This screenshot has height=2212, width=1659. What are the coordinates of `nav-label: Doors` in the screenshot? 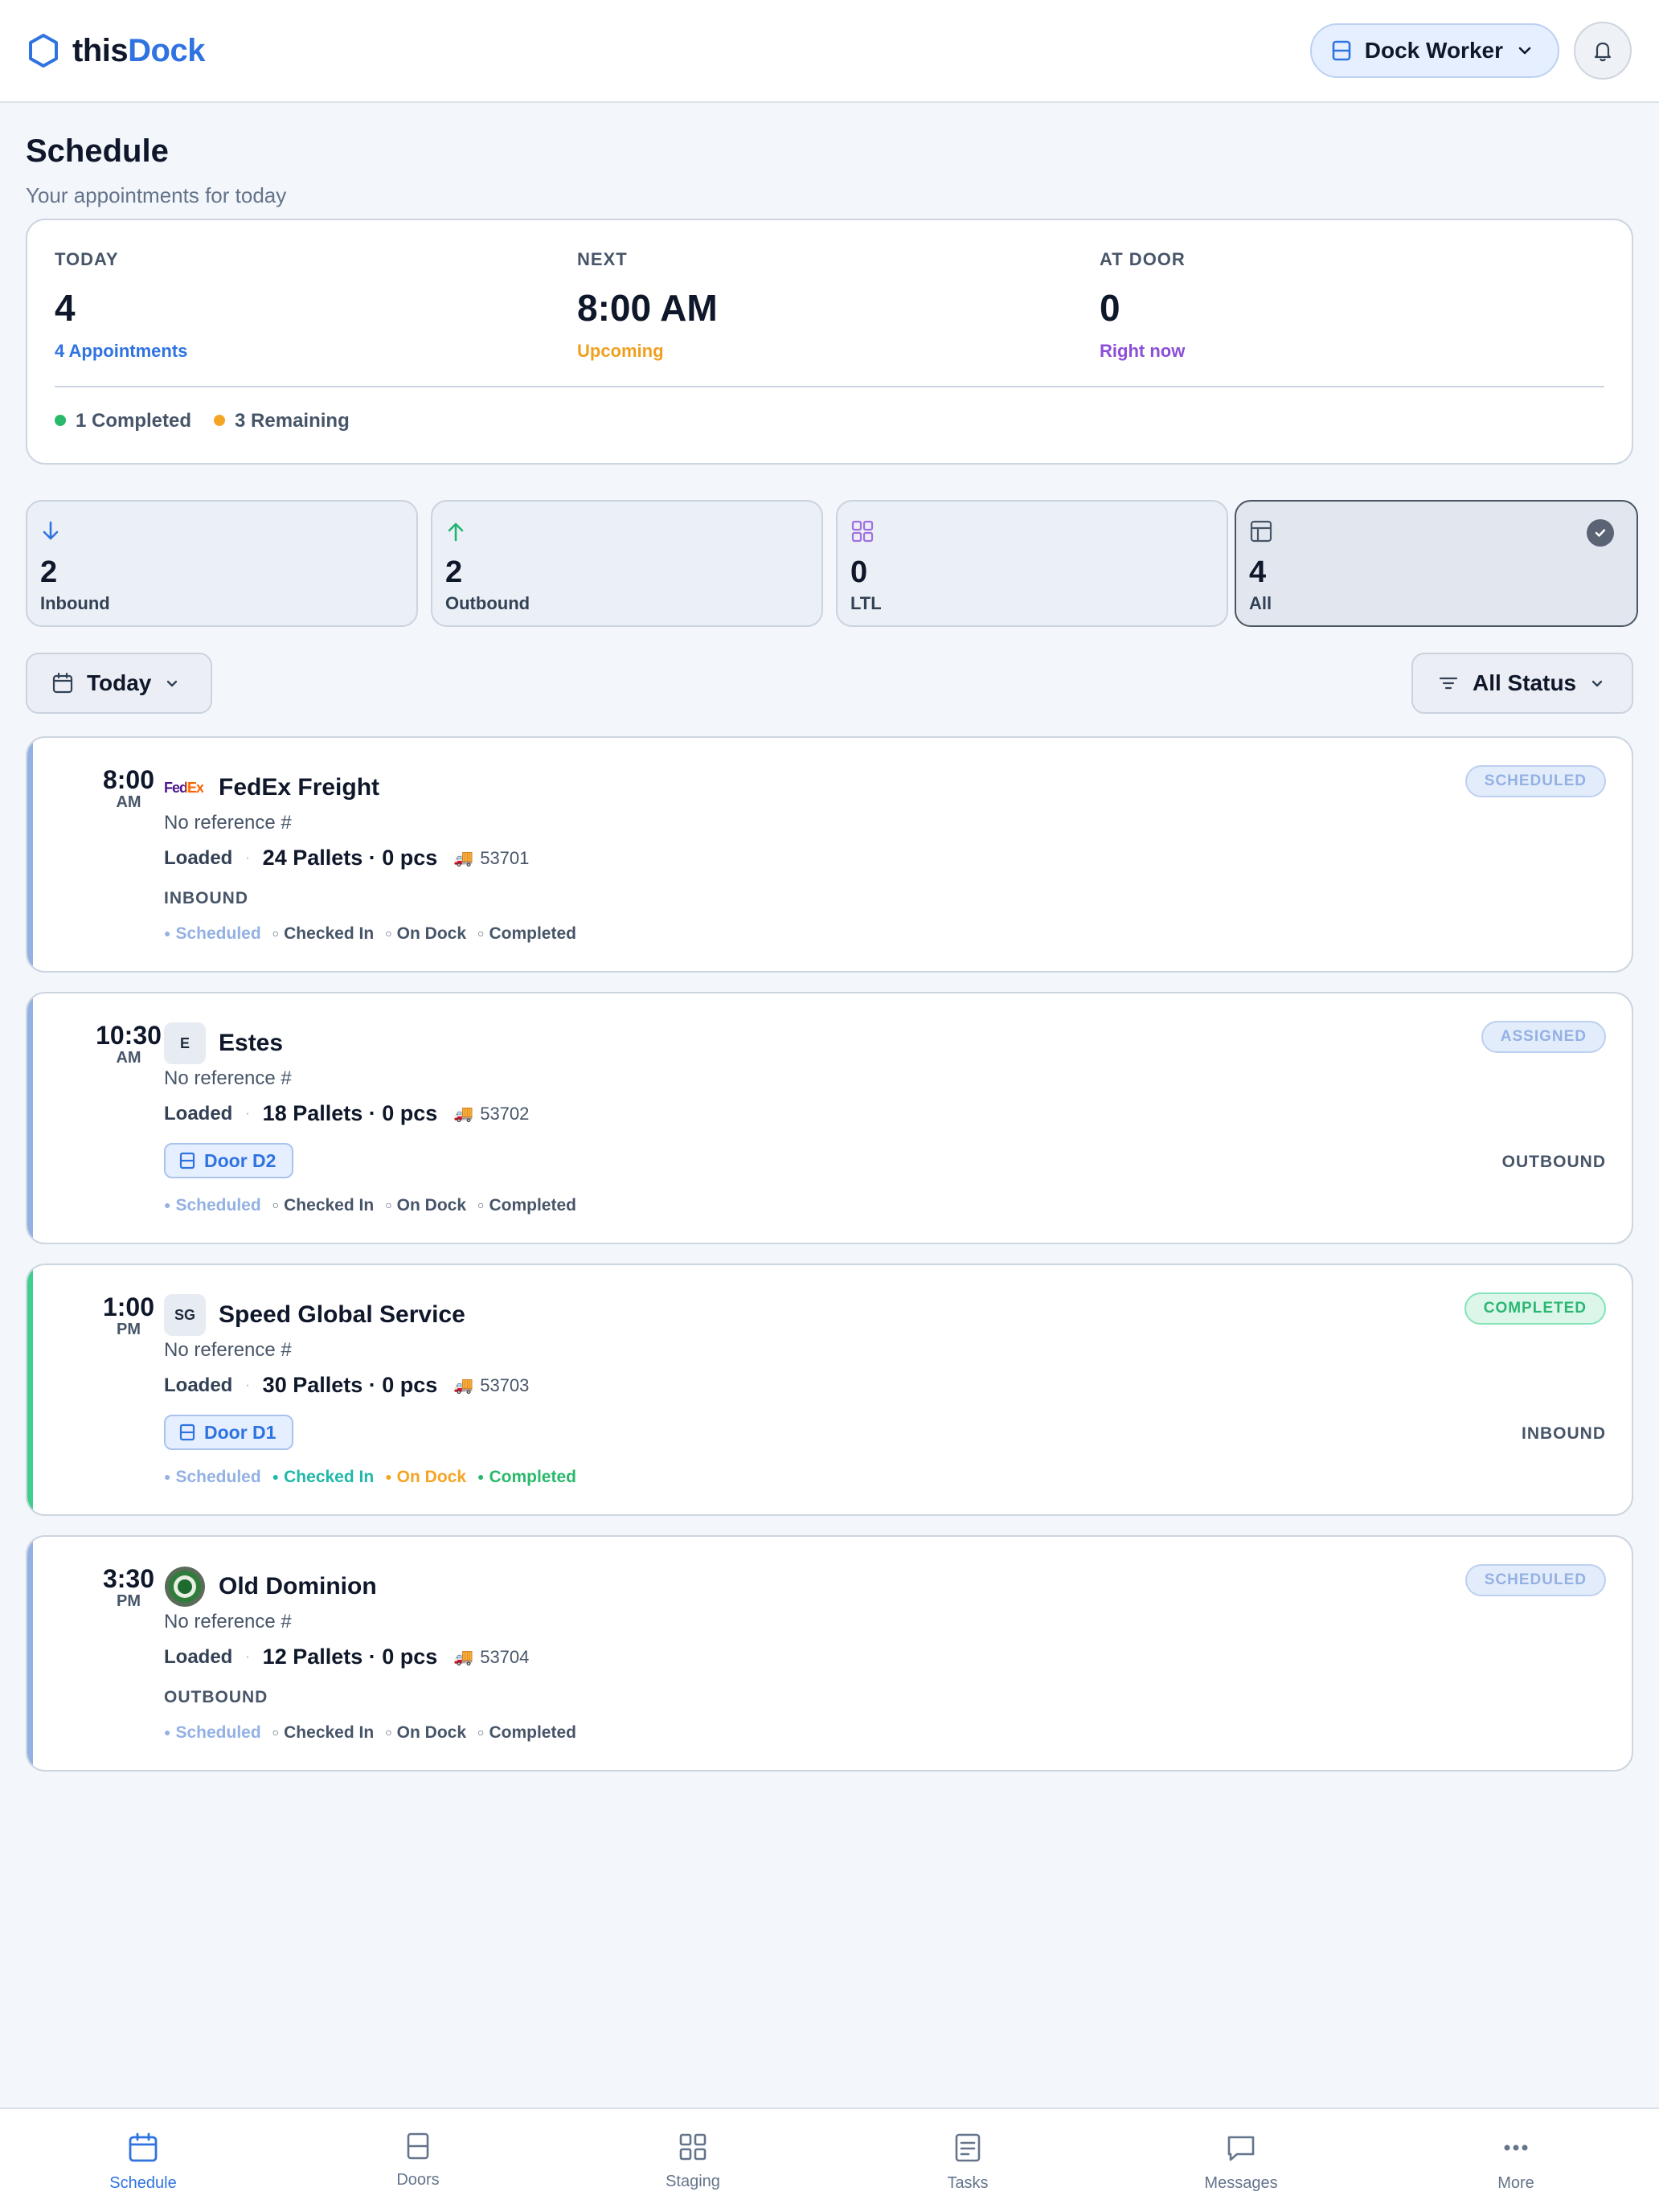 It's located at (418, 2180).